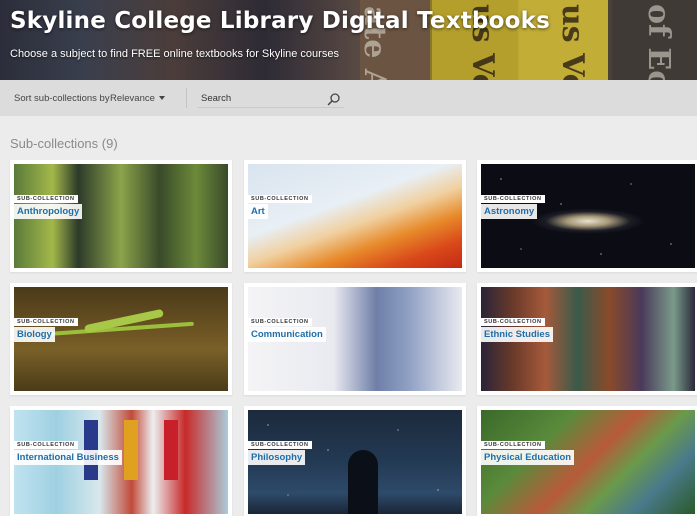 This screenshot has width=697, height=516. I want to click on tile-label: Art, so click(258, 211).